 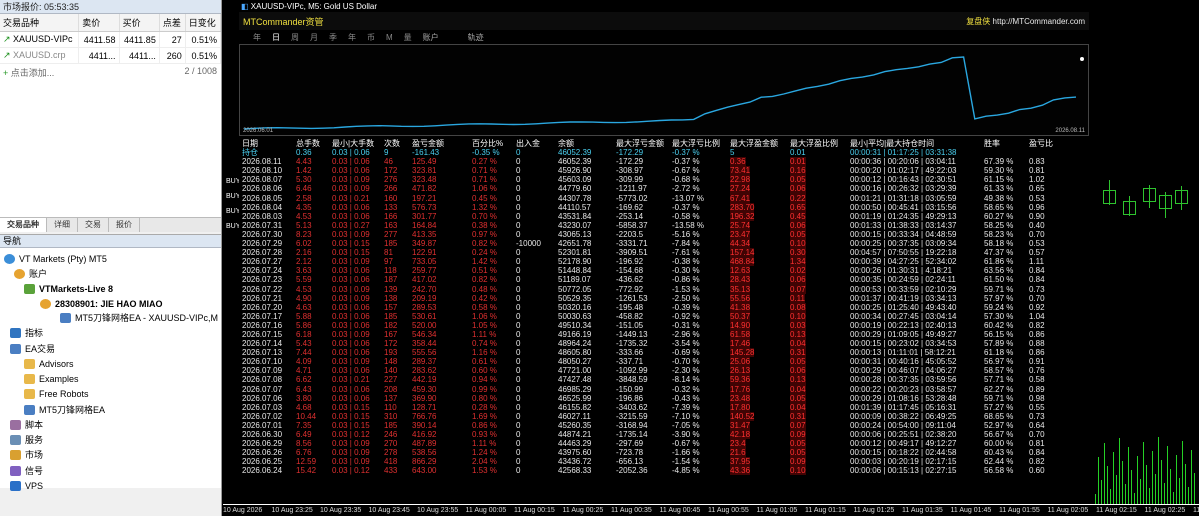 What do you see at coordinates (999, 225) in the screenshot?
I see `cell: 58.25 %` at bounding box center [999, 225].